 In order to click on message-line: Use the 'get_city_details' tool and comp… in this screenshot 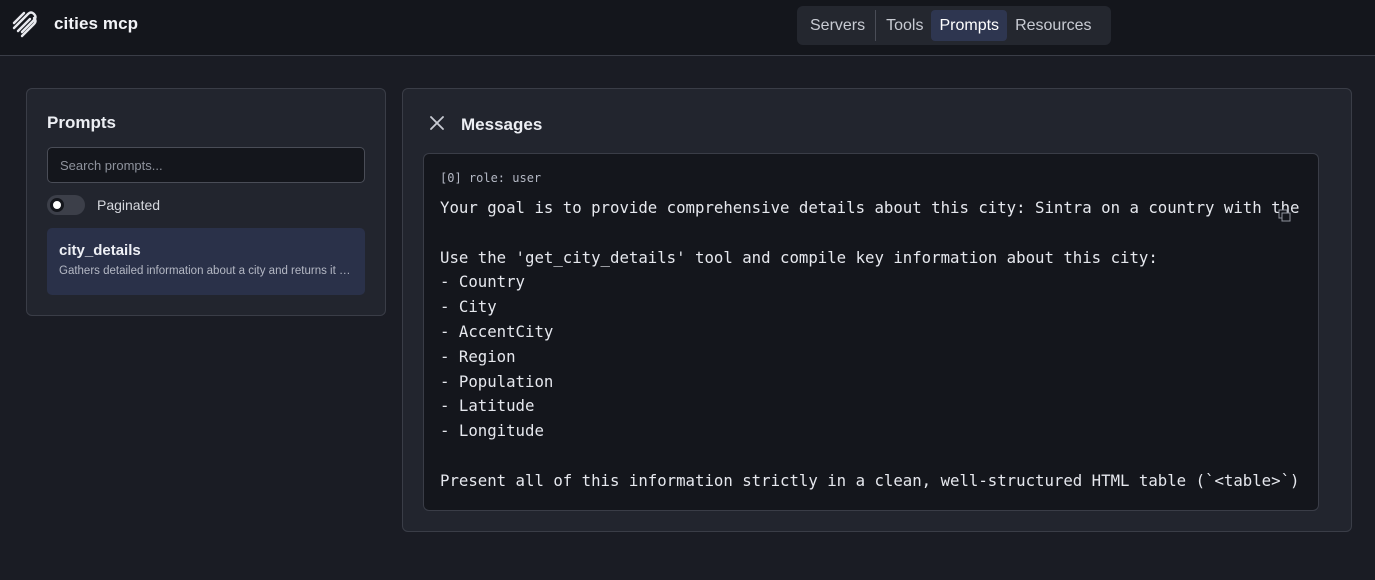, I will do `click(799, 257)`.